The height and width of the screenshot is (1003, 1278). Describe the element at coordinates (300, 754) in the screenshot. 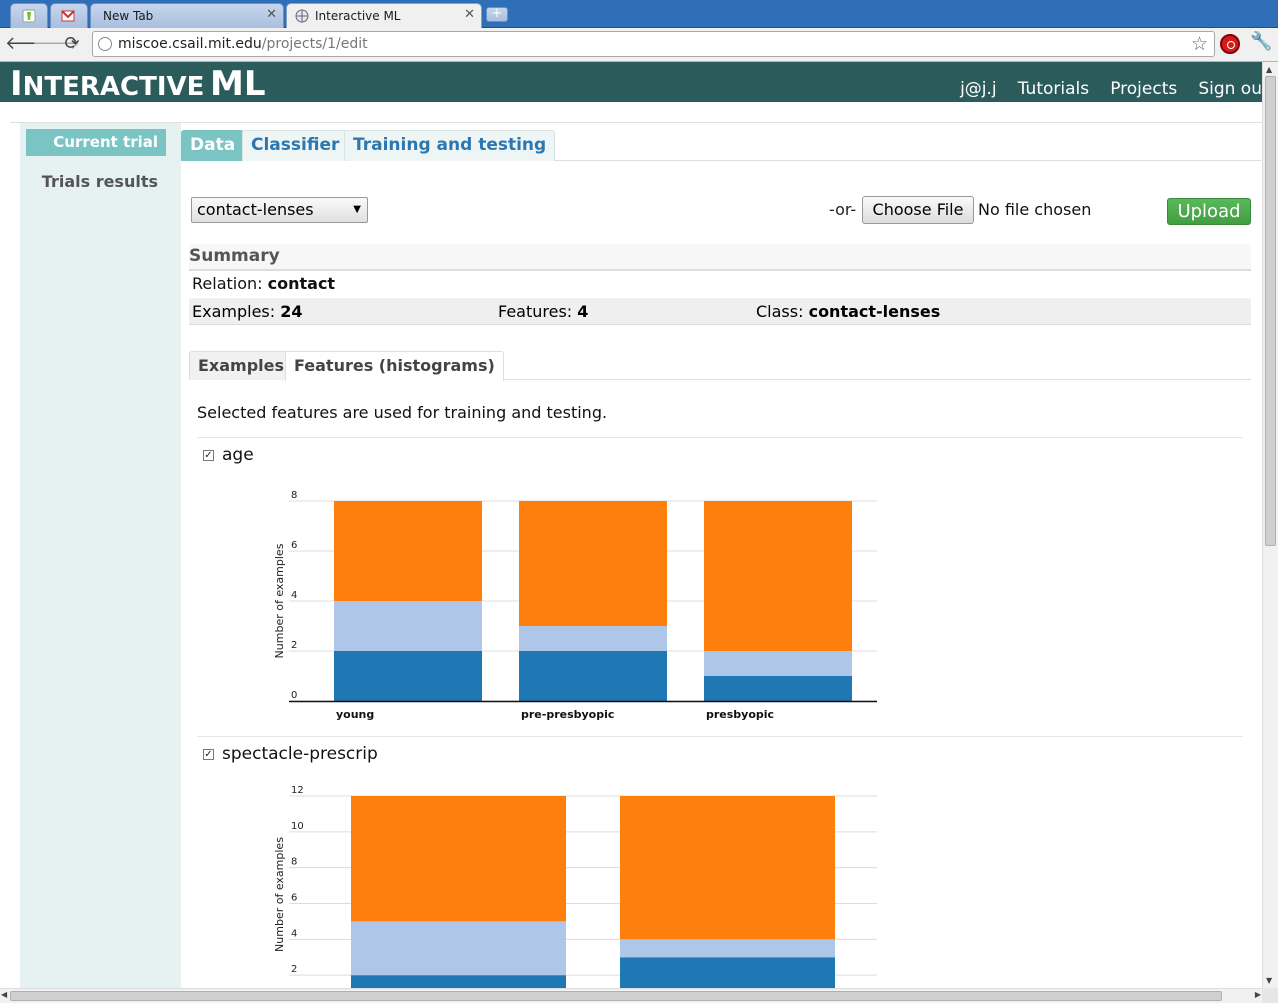

I see `feature-label-spectacle-prescrip: spectacle-prescrip` at that location.